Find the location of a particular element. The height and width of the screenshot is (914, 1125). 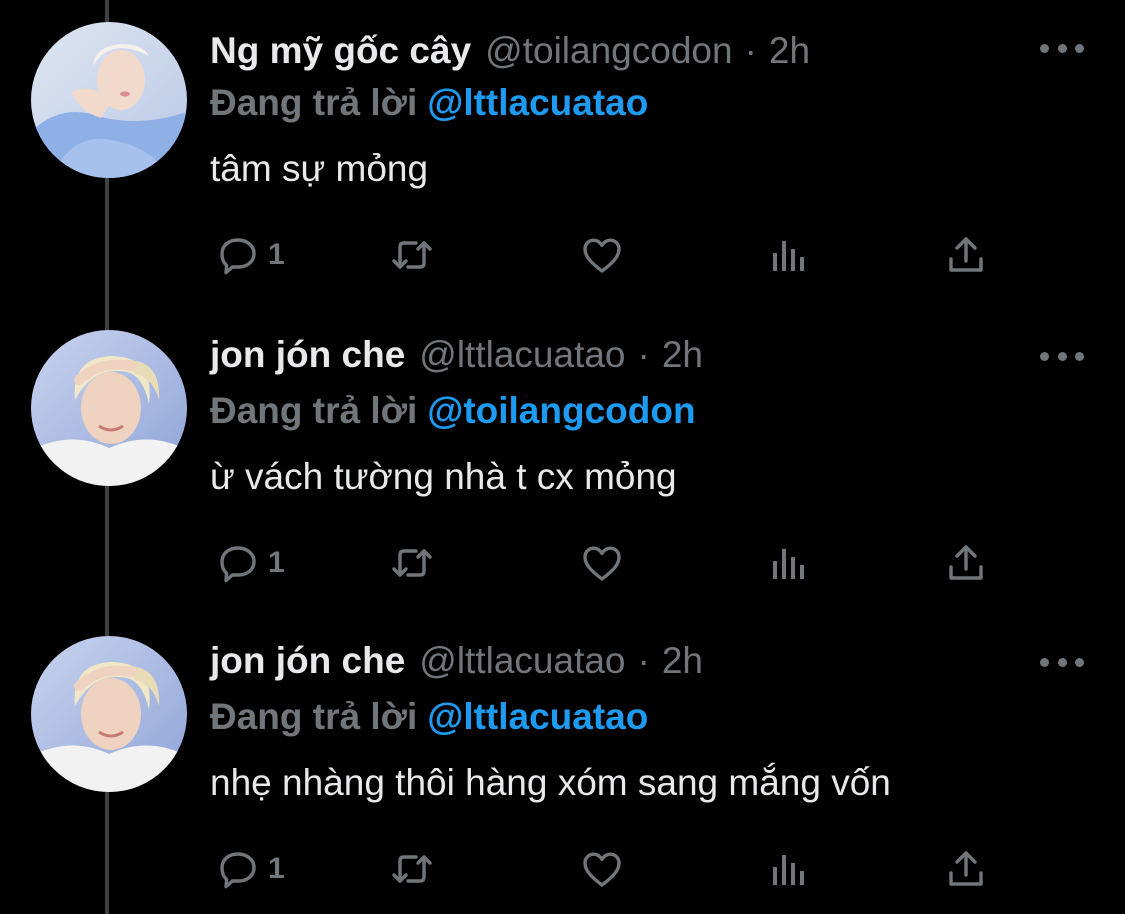

replying-to-mention: @toilangcodon is located at coordinates (561, 410).